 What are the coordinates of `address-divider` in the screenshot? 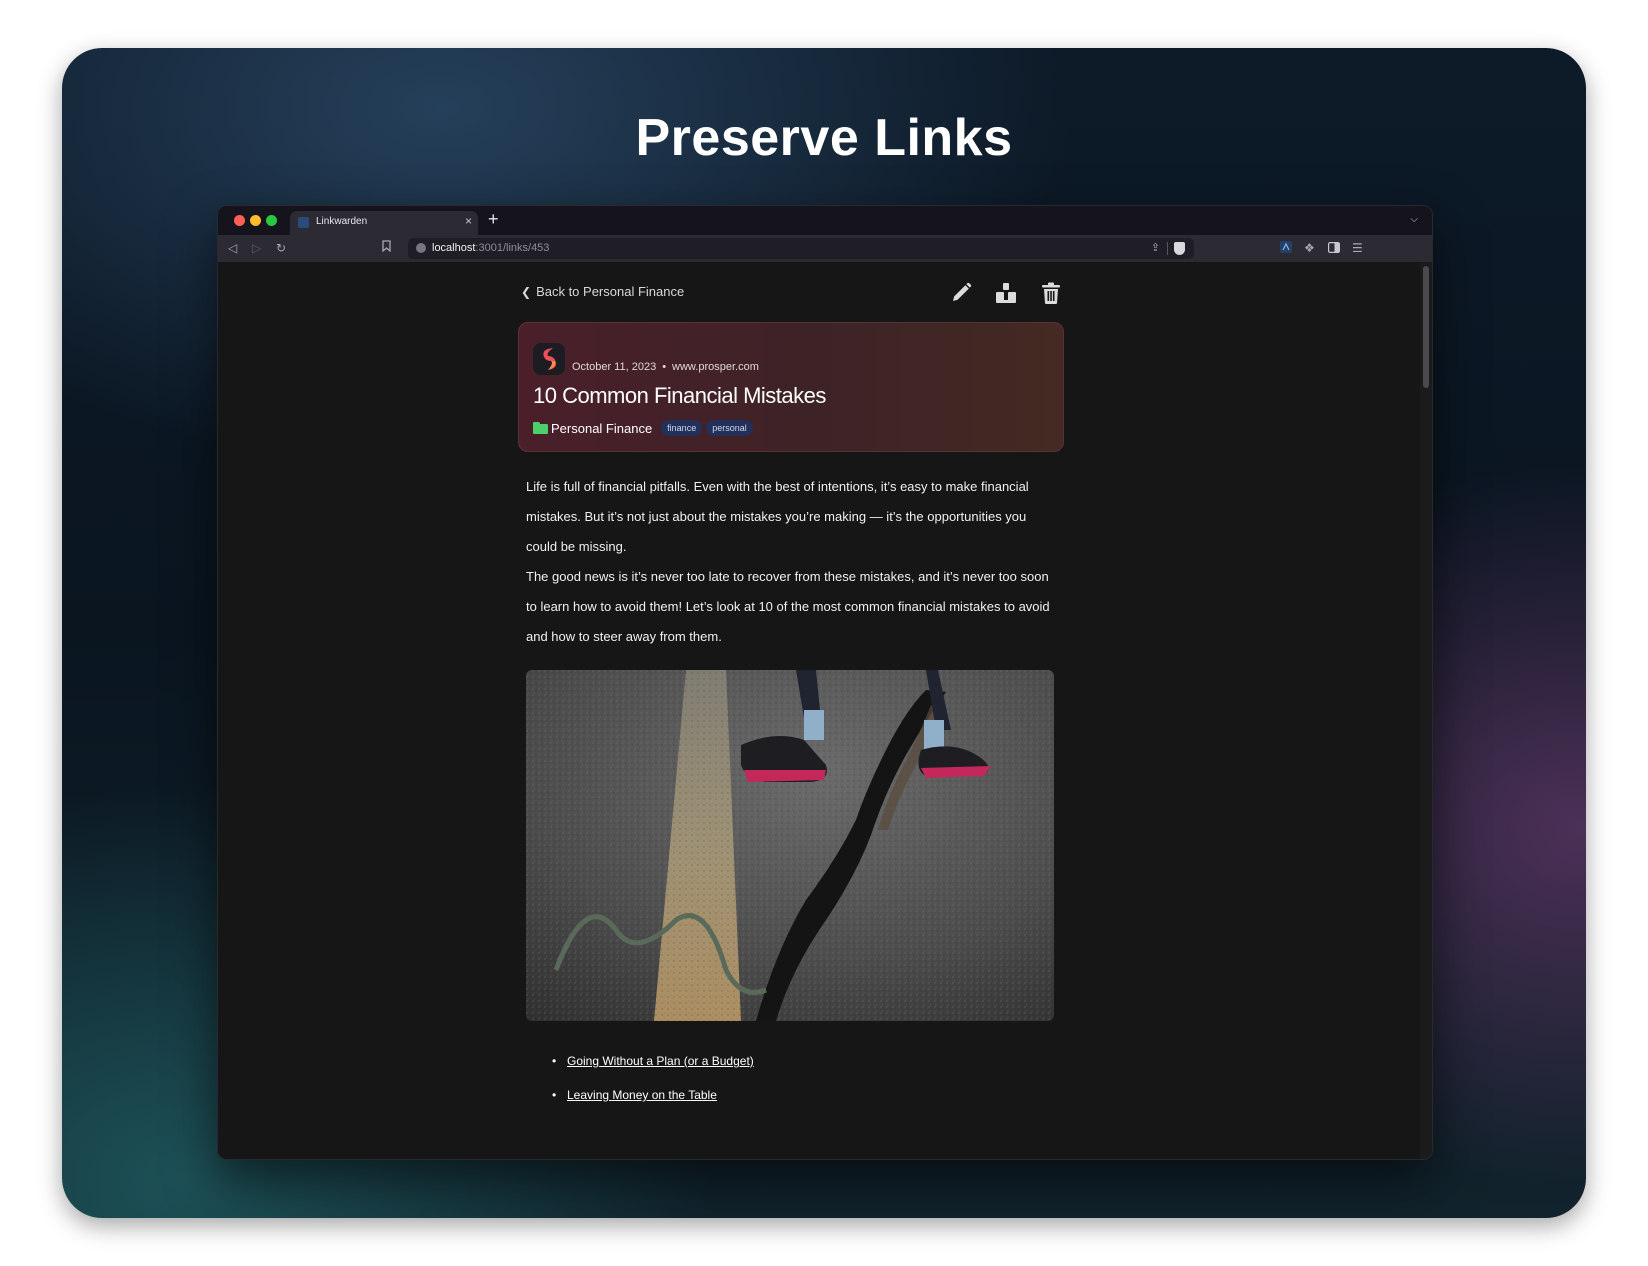 It's located at (1167, 248).